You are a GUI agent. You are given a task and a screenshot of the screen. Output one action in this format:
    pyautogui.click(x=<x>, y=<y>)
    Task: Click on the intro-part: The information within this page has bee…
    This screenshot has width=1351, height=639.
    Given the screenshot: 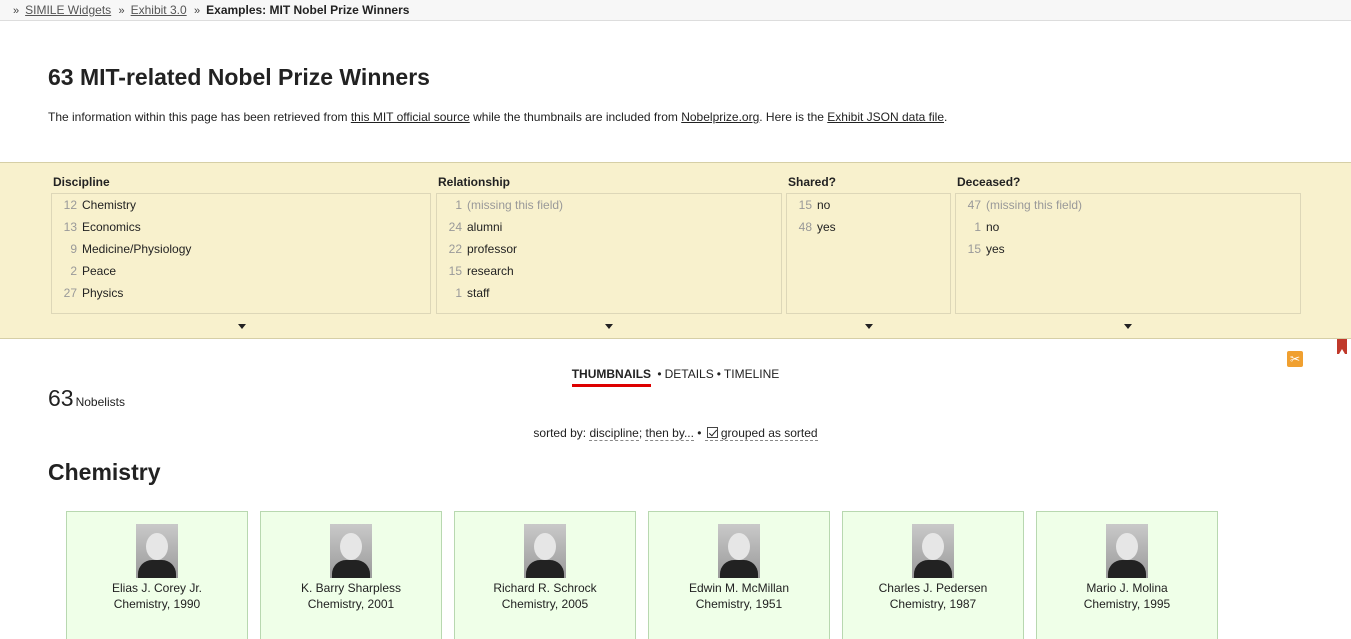 What is the action you would take?
    pyautogui.click(x=199, y=117)
    